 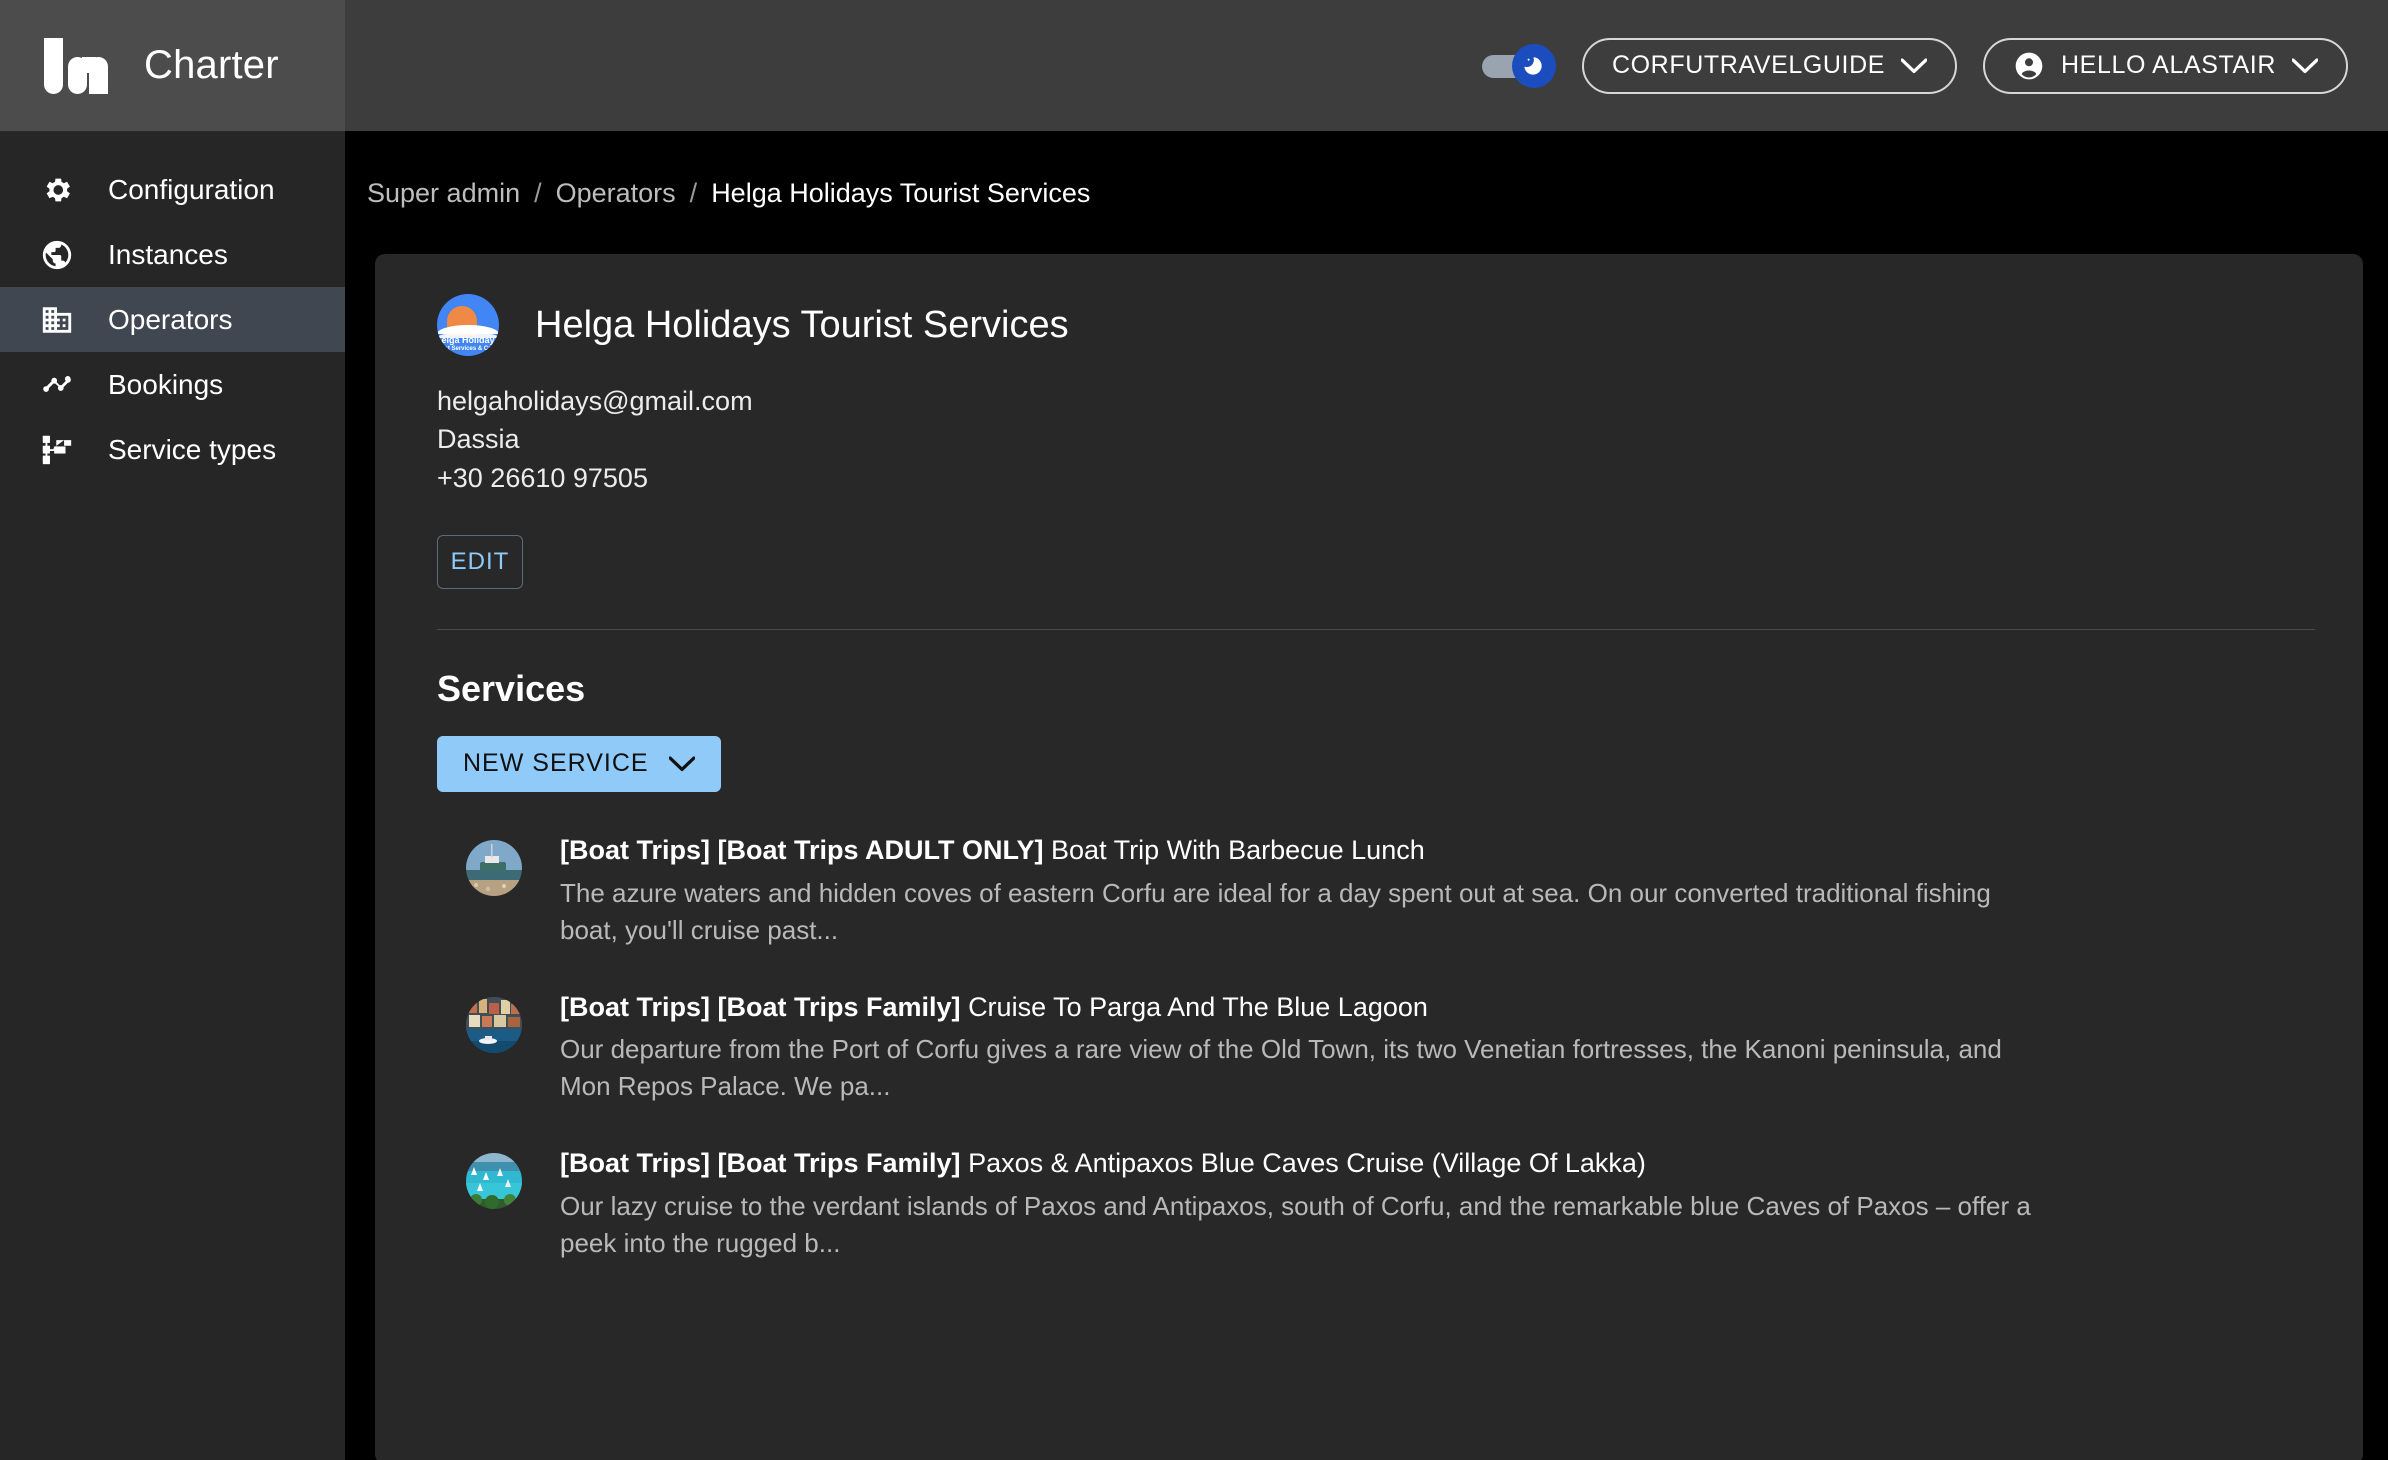 I want to click on service-name: Boat Trip With Barbecue Lunch, so click(x=1238, y=849).